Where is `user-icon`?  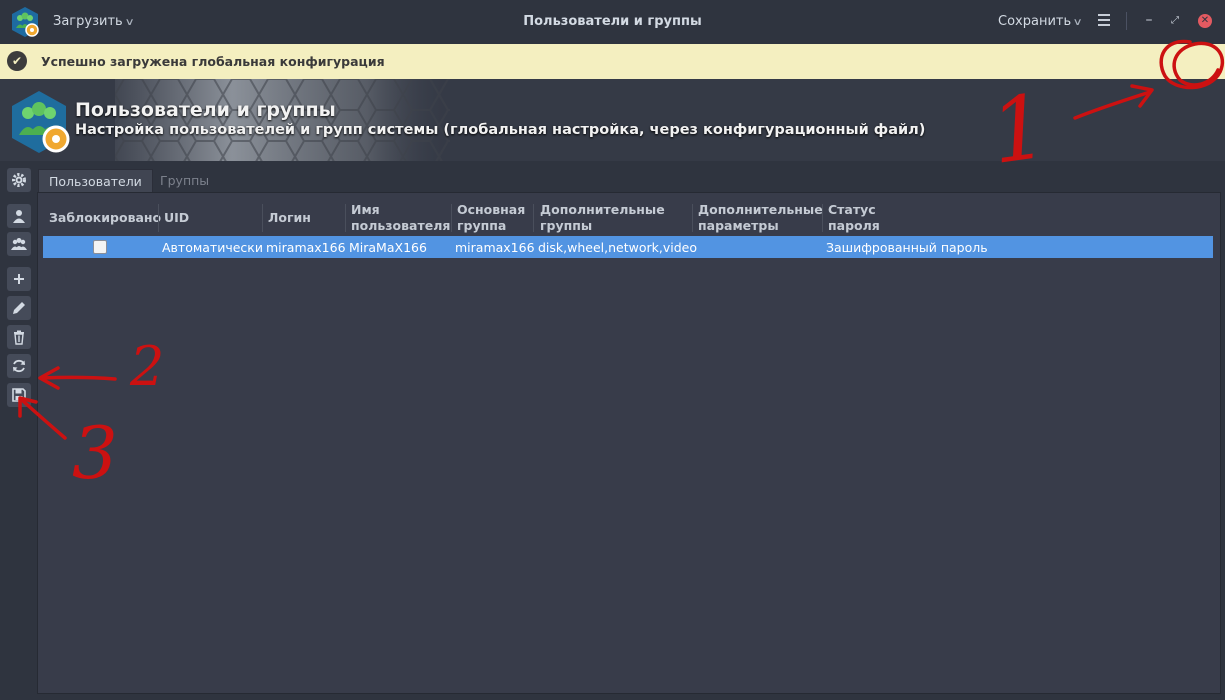 user-icon is located at coordinates (19, 216).